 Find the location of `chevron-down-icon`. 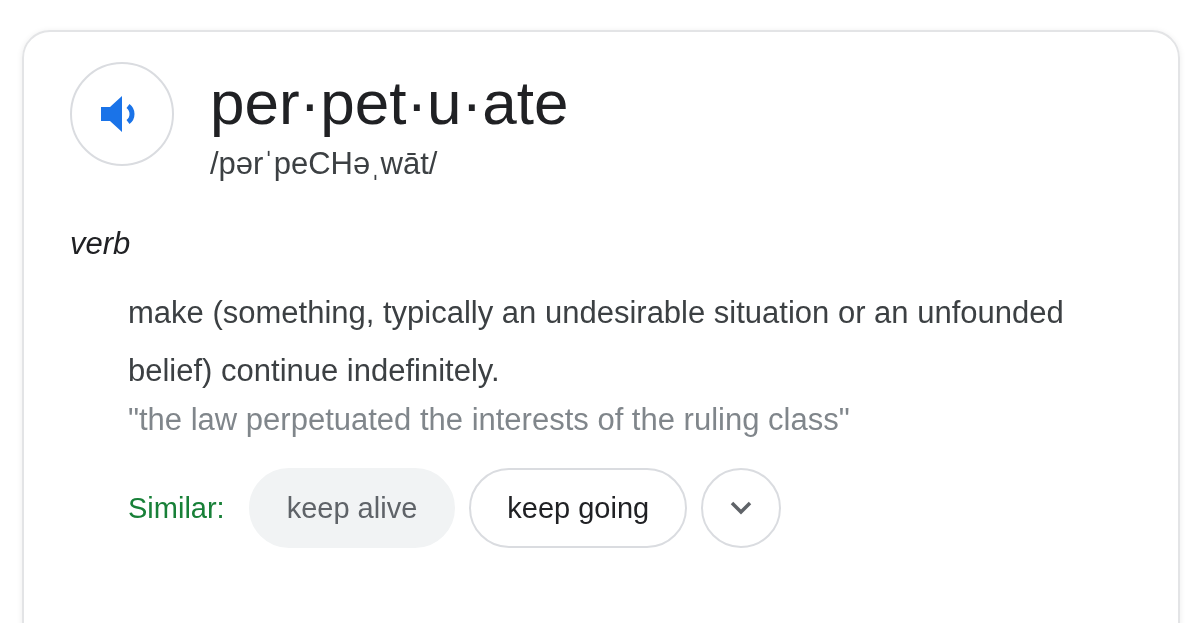

chevron-down-icon is located at coordinates (741, 508).